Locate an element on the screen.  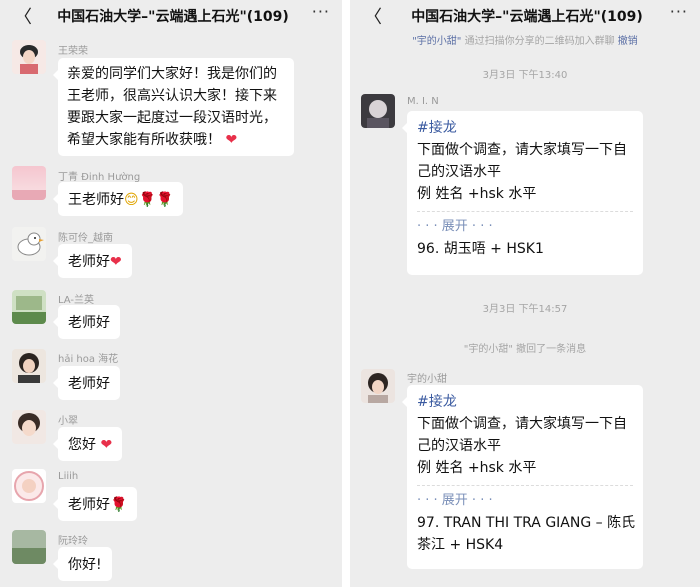
message-bubble: 您好 ❤ is located at coordinates (87, 444).